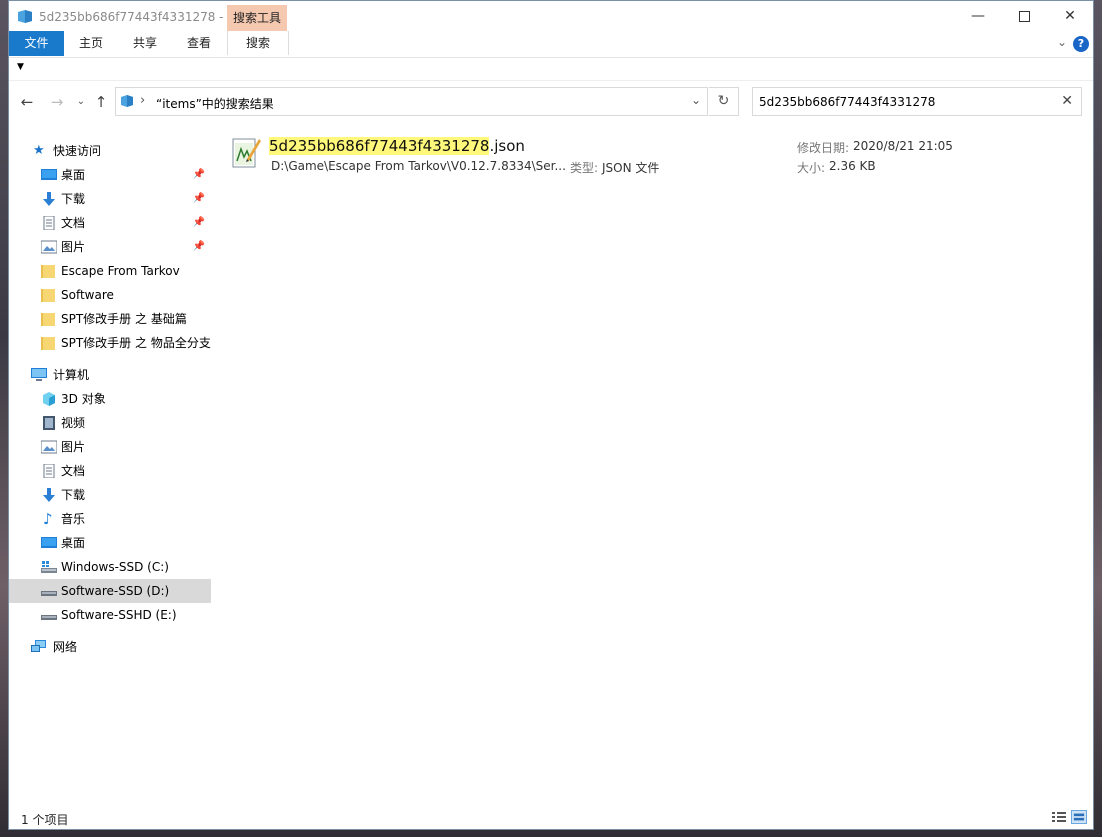 The image size is (1102, 837). I want to click on forward-button: →, so click(57, 102).